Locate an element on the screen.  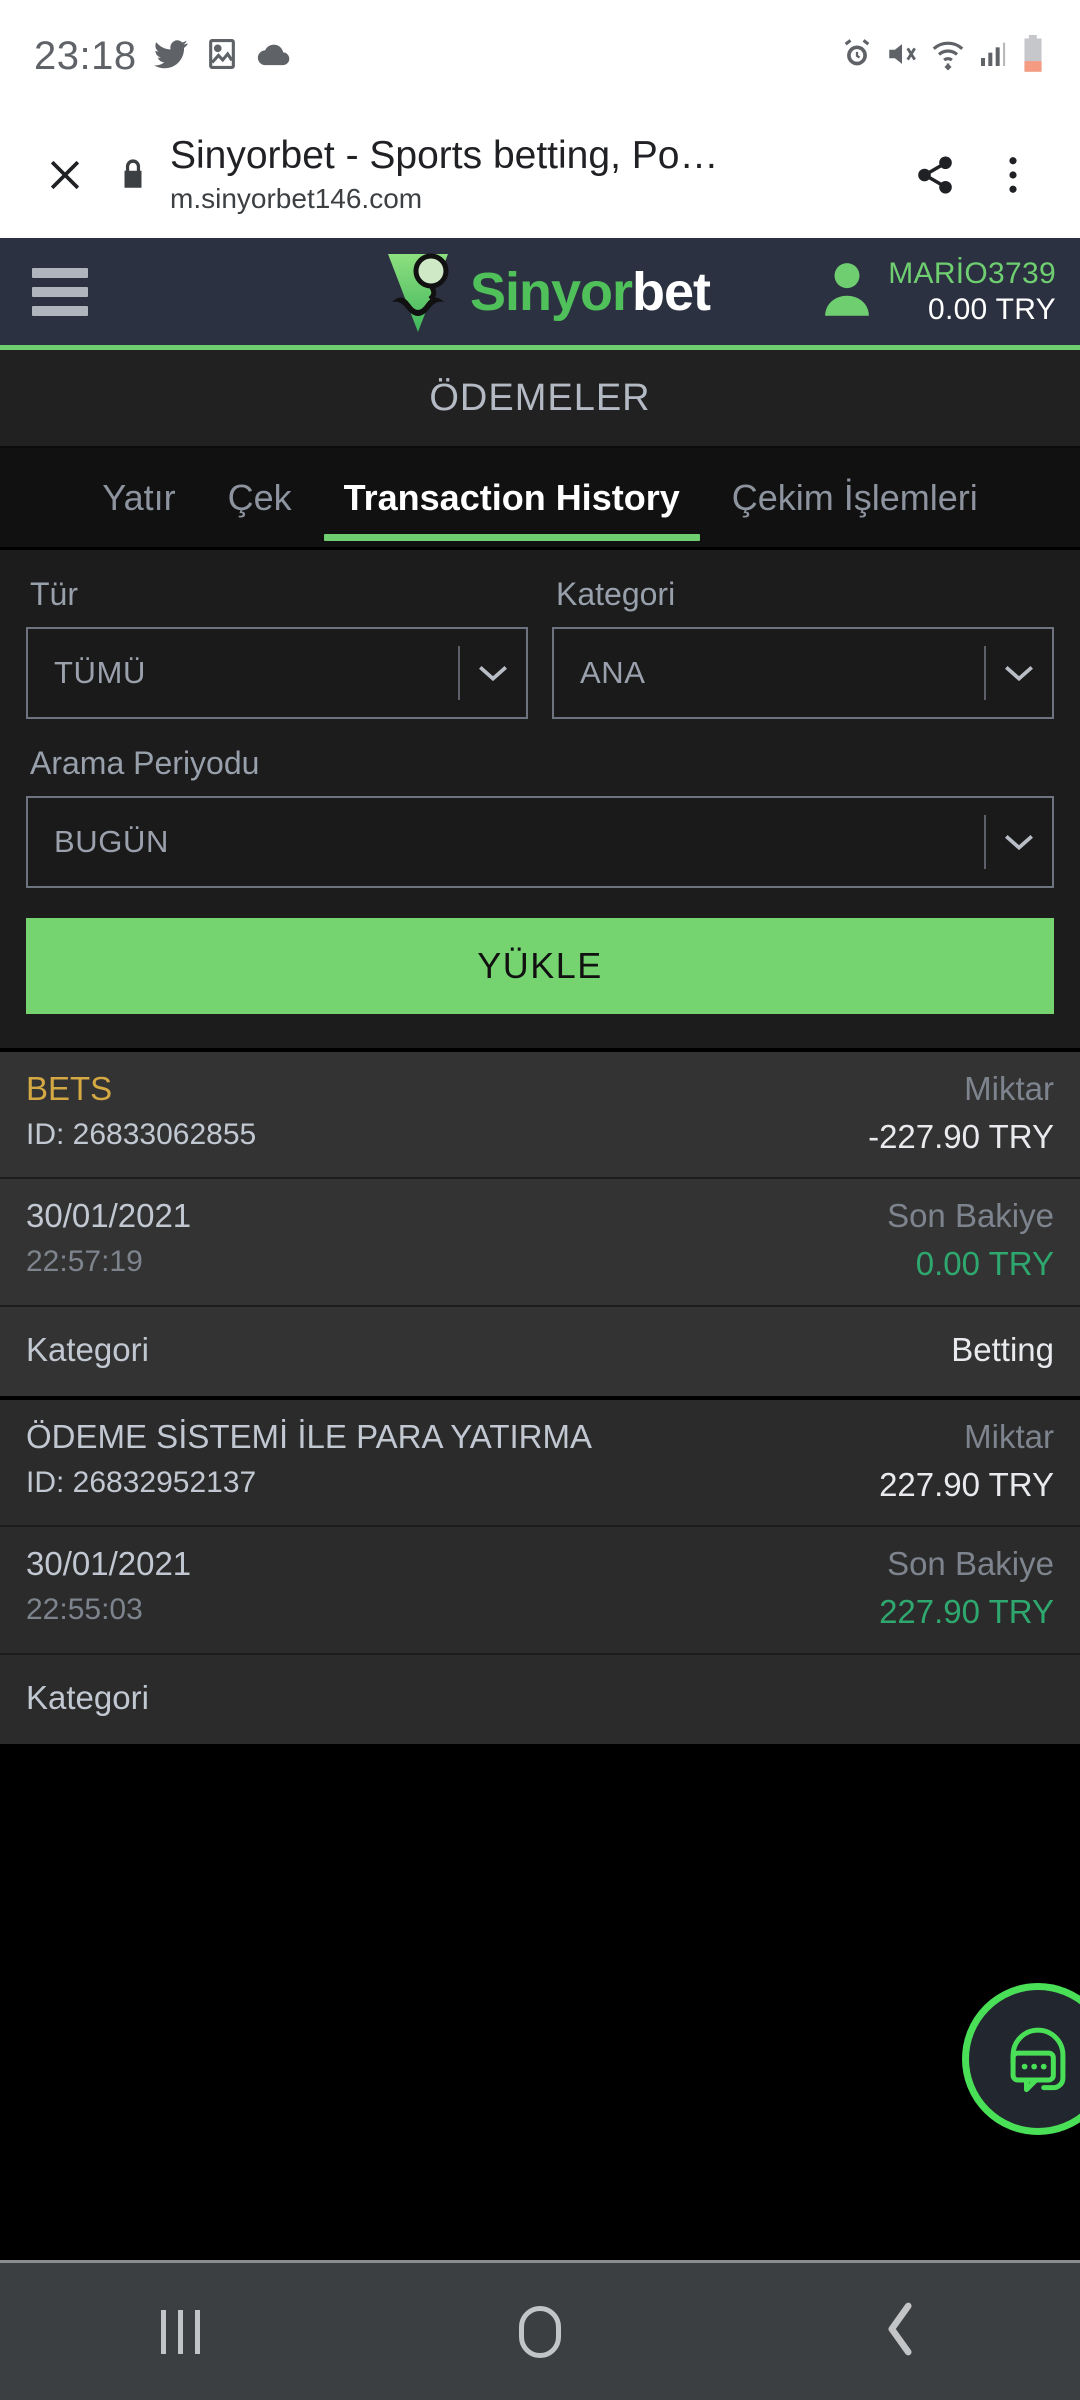
type-select-value: TÜMÜ is located at coordinates (100, 672).